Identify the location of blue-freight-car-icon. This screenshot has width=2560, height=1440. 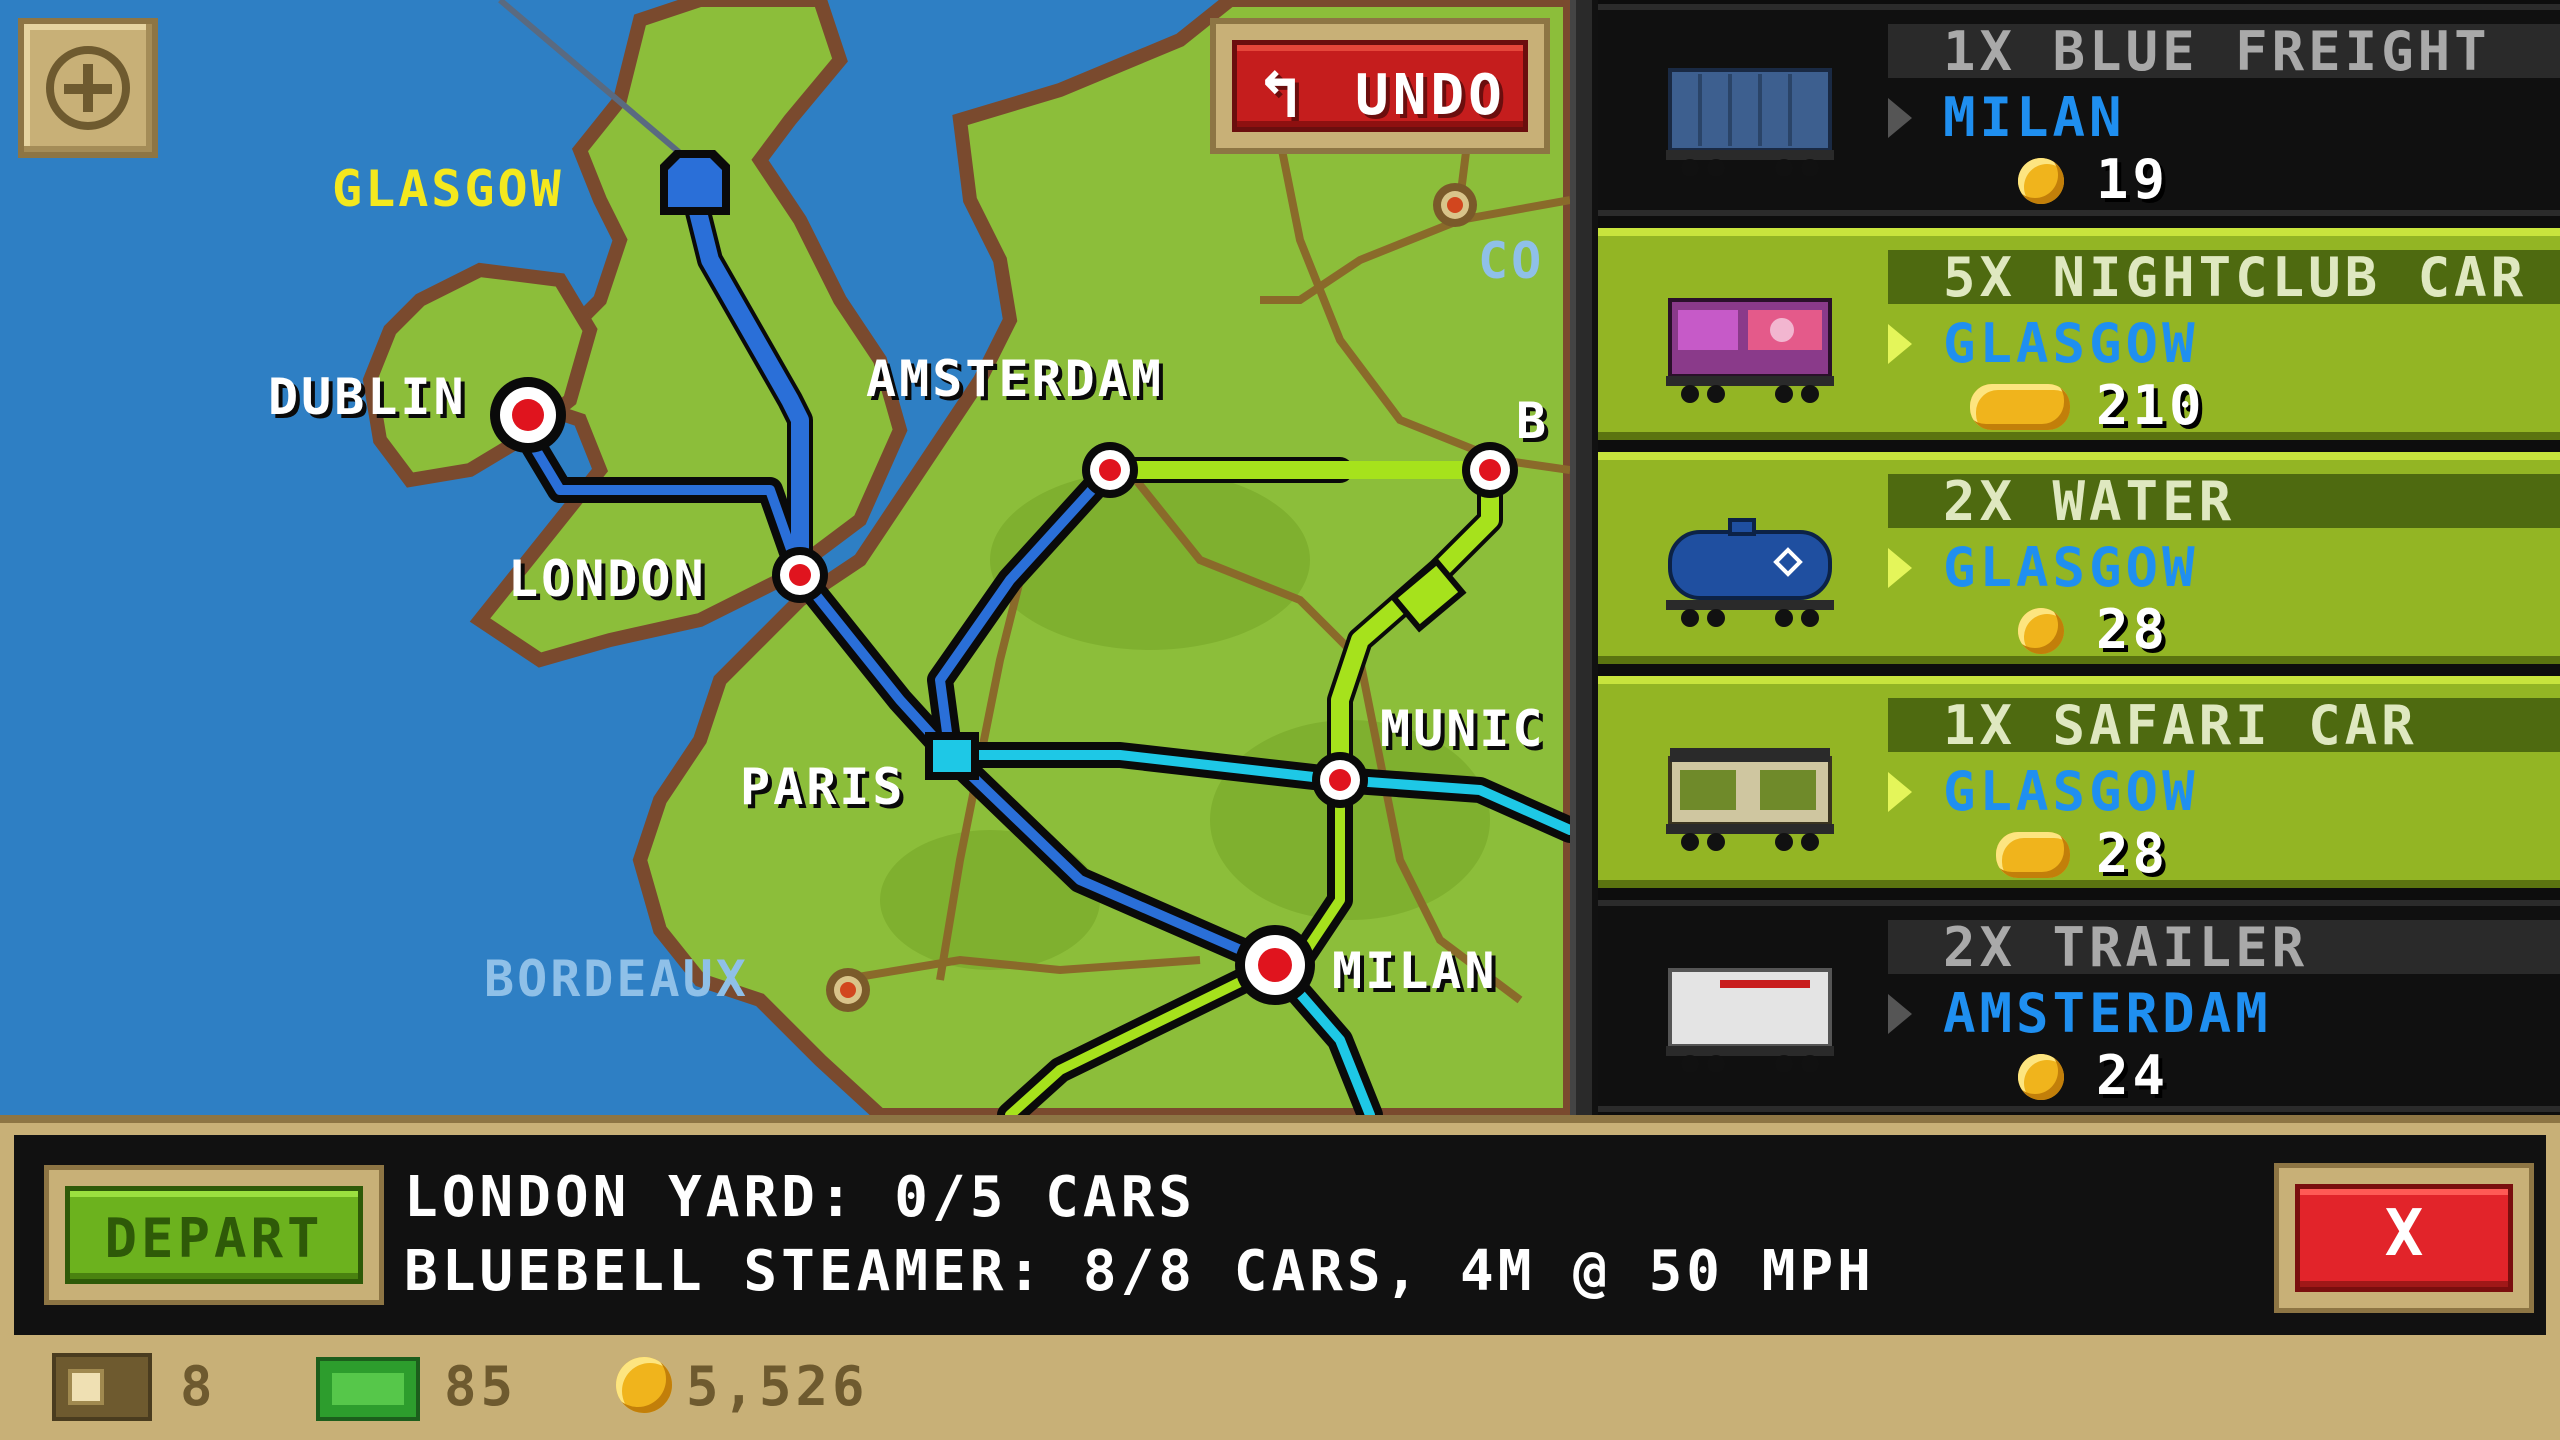
(1750, 122).